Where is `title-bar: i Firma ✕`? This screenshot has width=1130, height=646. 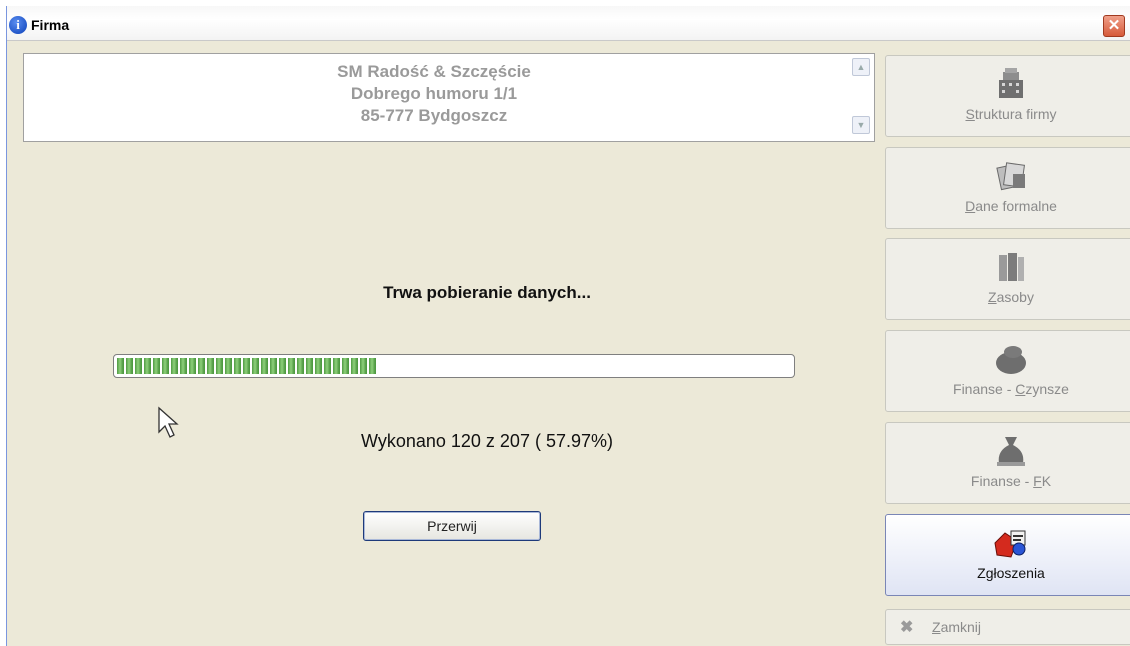
title-bar: i Firma ✕ is located at coordinates (568, 23).